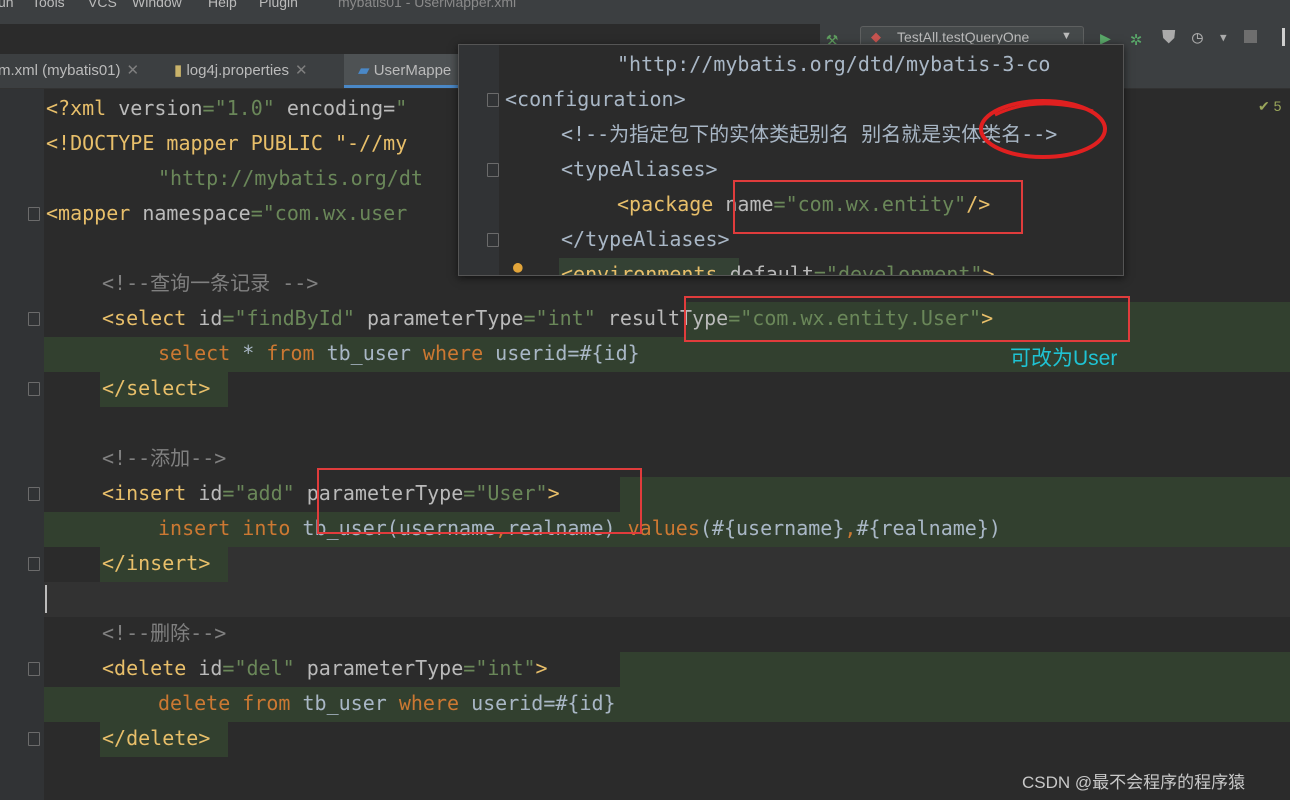 The height and width of the screenshot is (800, 1290). Describe the element at coordinates (1197, 37) in the screenshot. I see `profiler-icon: ◷` at that location.